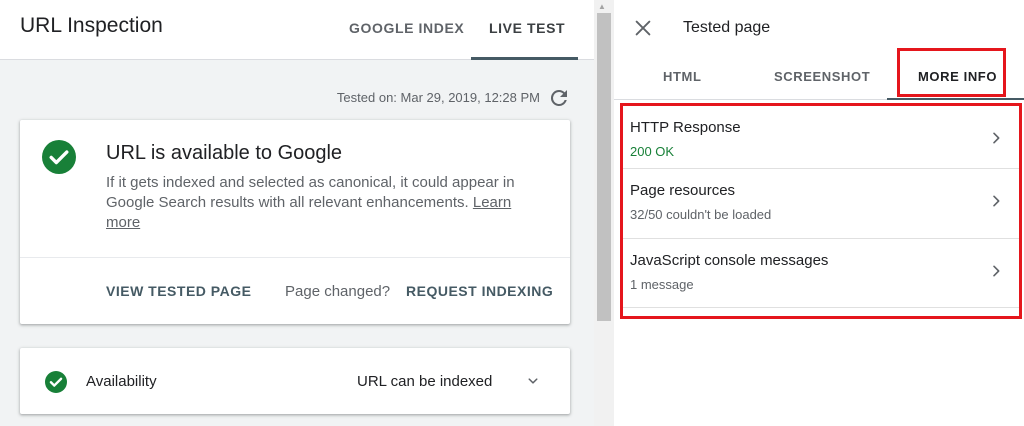 This screenshot has height=426, width=1024. I want to click on page-changed-label: Page changed?, so click(338, 291).